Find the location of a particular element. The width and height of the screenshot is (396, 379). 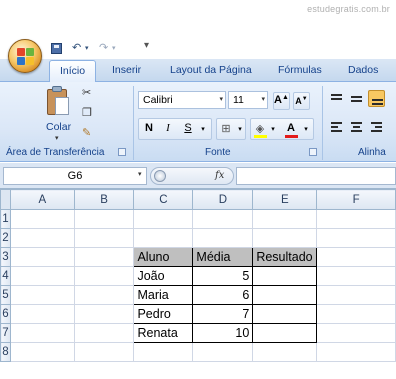

column-header: F is located at coordinates (356, 199).